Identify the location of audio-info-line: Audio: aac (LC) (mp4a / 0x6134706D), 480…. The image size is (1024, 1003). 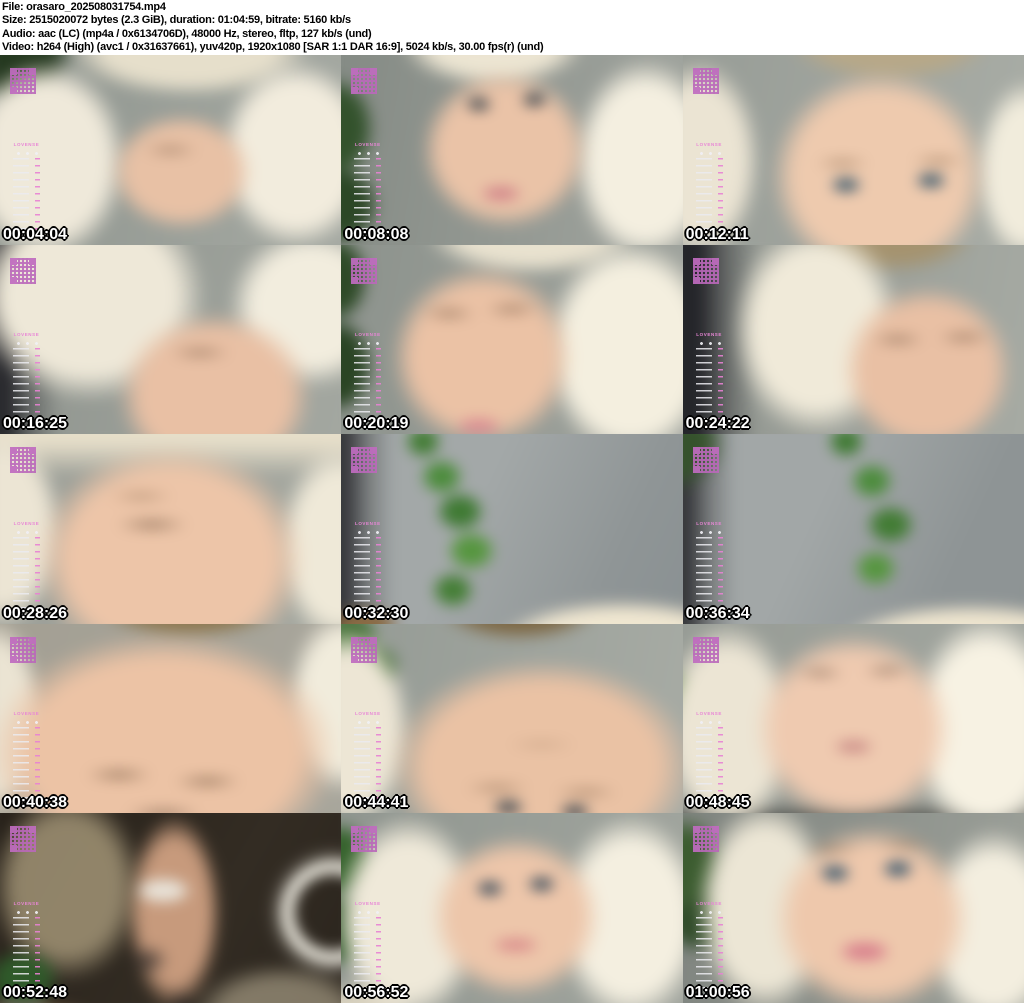
(187, 33).